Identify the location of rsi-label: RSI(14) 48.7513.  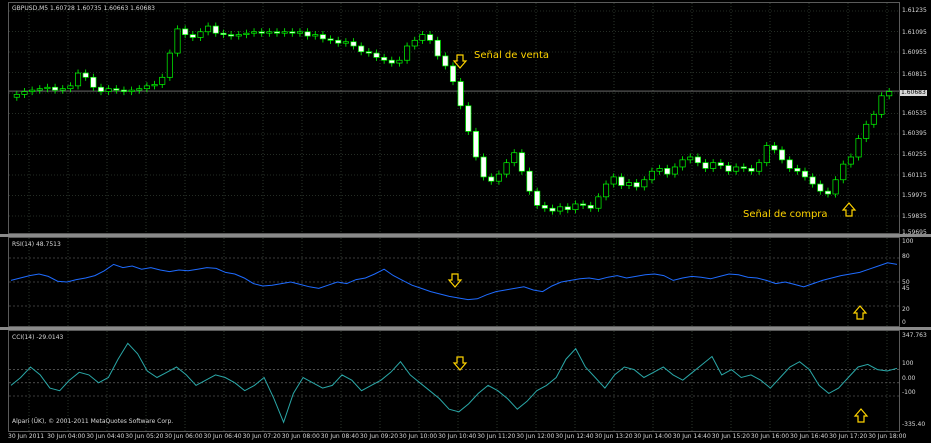
(36, 244).